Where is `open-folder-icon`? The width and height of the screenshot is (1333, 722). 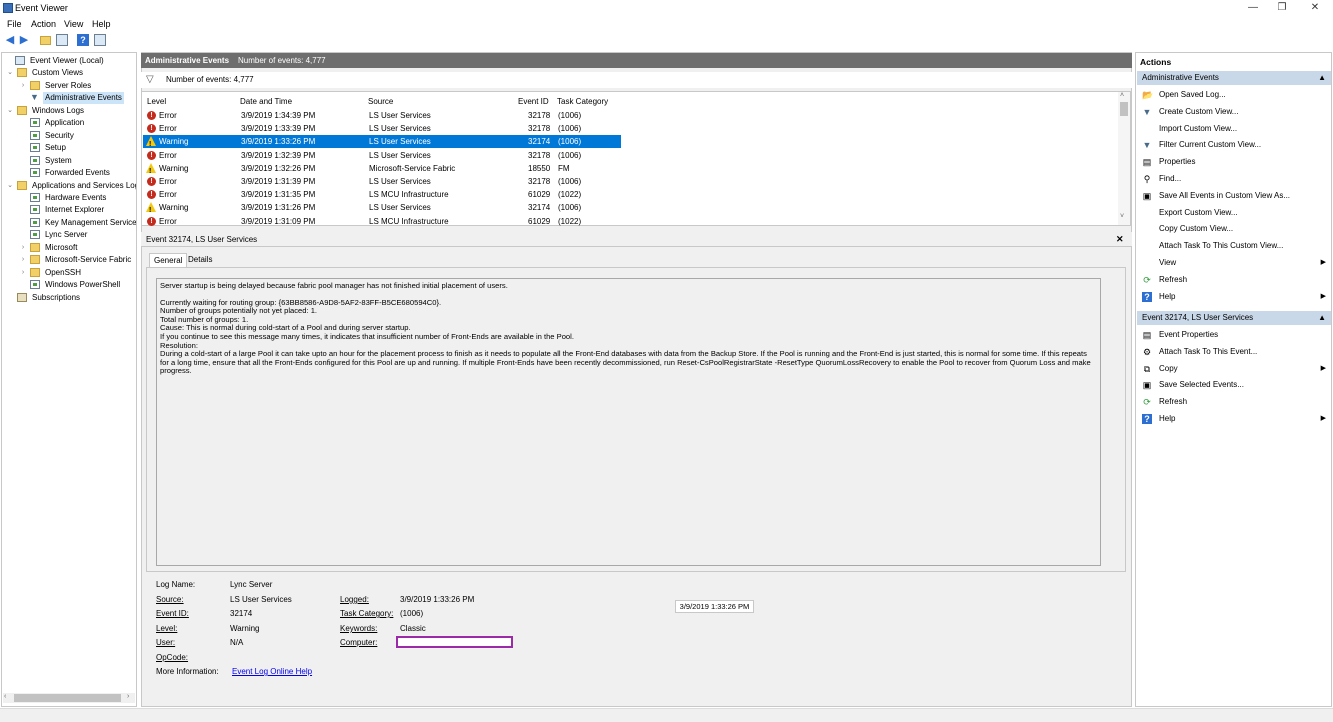 open-folder-icon is located at coordinates (45, 40).